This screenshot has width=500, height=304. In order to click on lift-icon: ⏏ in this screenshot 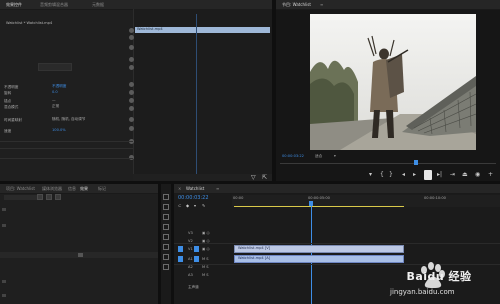, I will do `click(465, 175)`.